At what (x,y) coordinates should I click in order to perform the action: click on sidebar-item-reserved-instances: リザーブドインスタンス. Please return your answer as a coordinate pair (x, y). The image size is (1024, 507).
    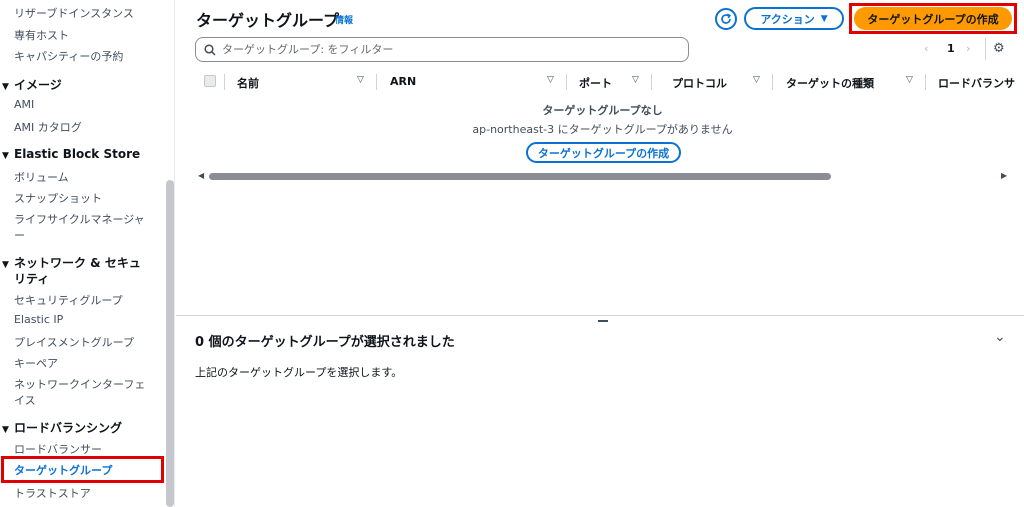
    Looking at the image, I should click on (74, 13).